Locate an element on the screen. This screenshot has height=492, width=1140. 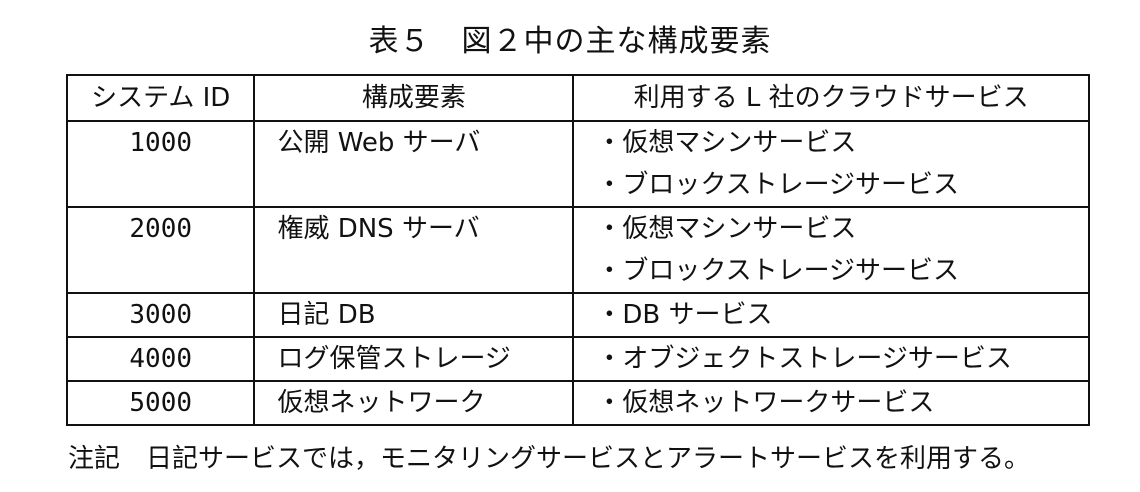
component-cell: 権威 DNS サーバ is located at coordinates (414, 250).